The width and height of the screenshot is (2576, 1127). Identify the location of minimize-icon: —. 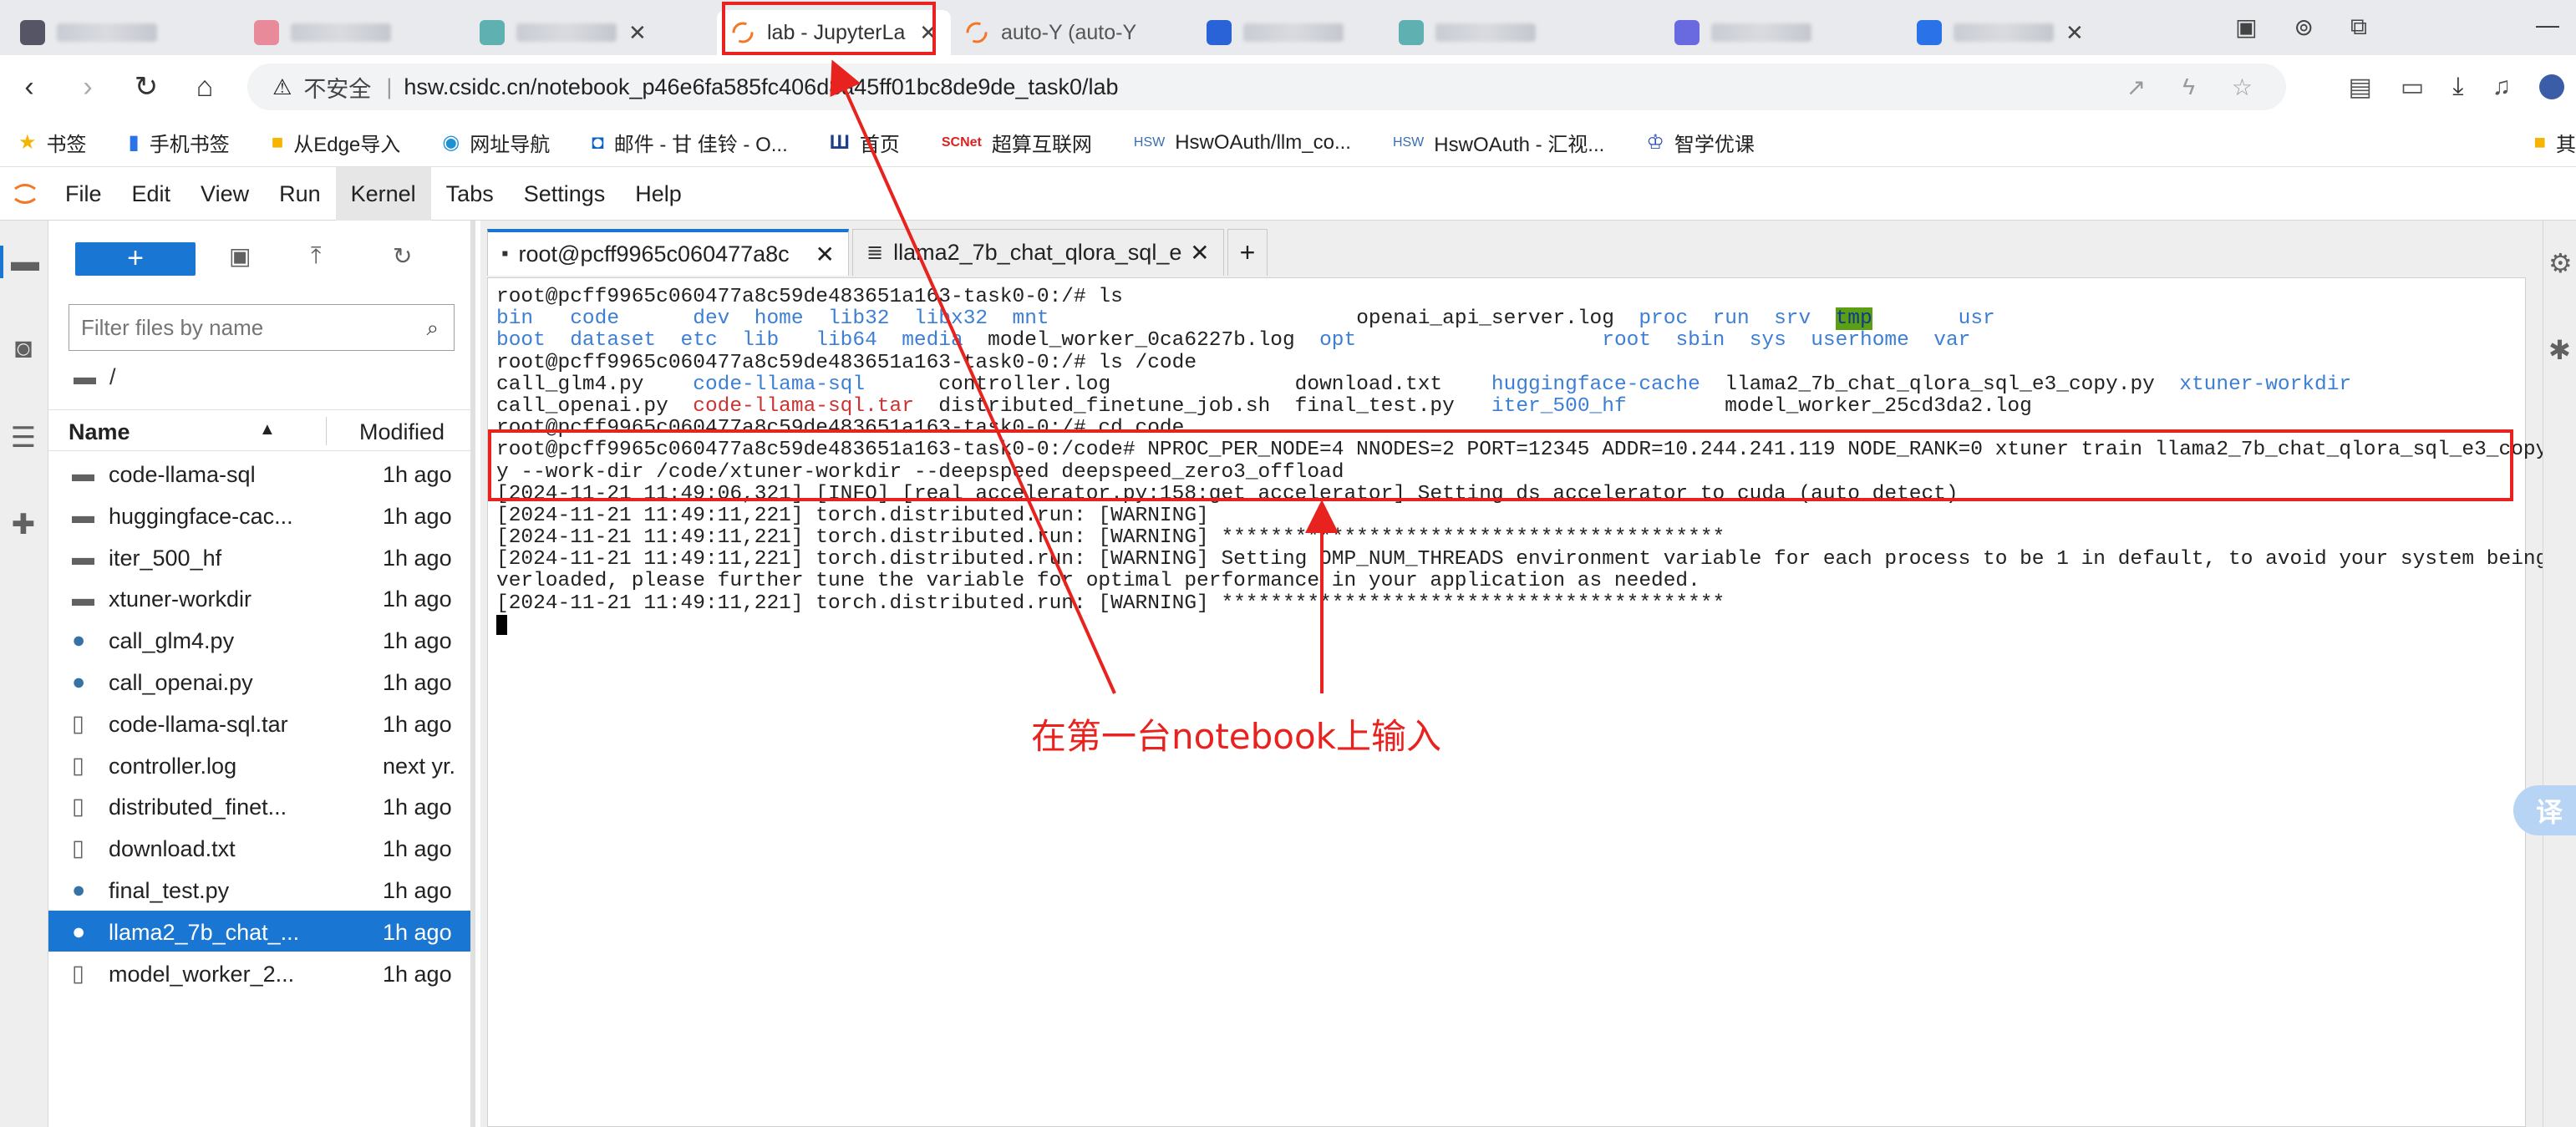
(2547, 25).